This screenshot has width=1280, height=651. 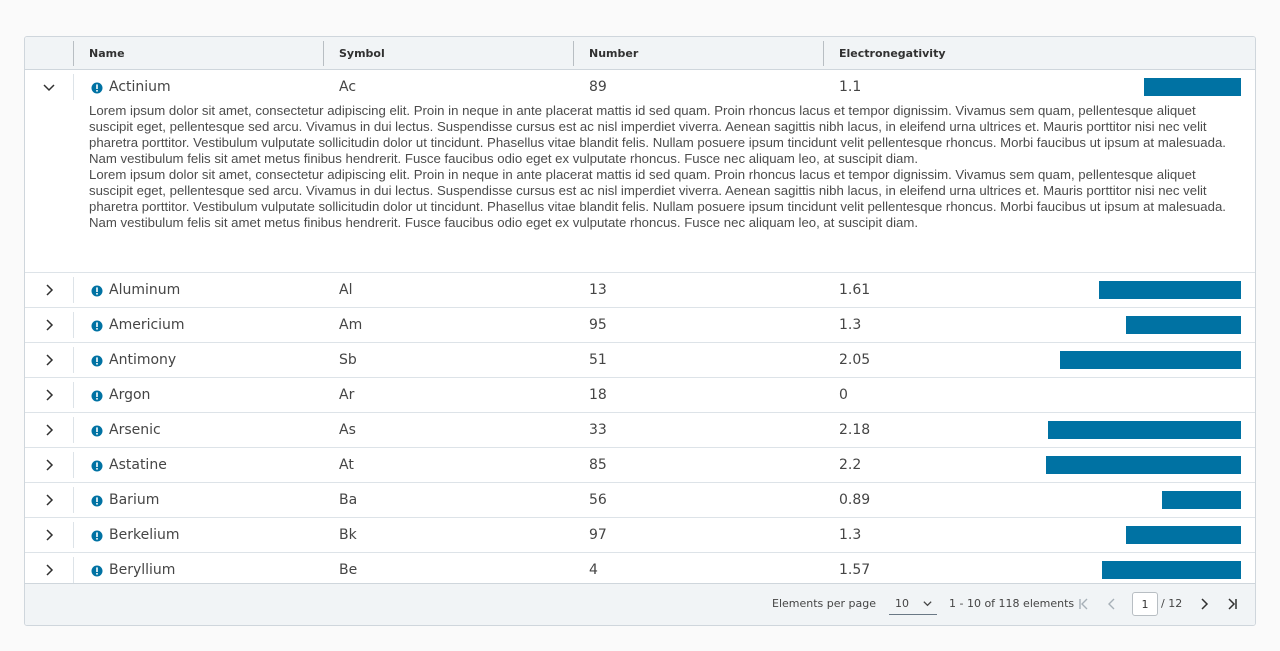 I want to click on column-header-number: Number, so click(x=698, y=53).